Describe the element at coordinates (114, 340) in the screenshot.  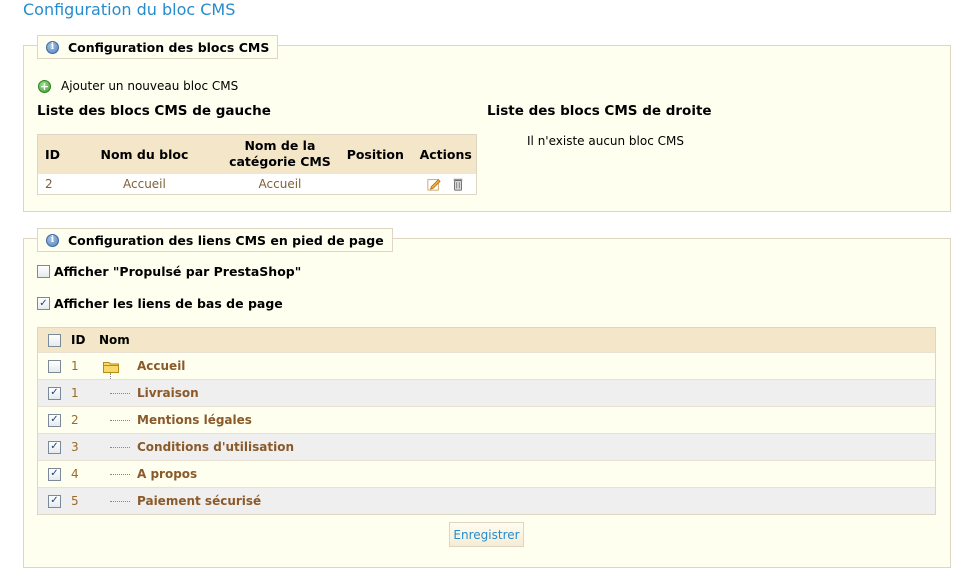
I see `tree-col-name: Nom` at that location.